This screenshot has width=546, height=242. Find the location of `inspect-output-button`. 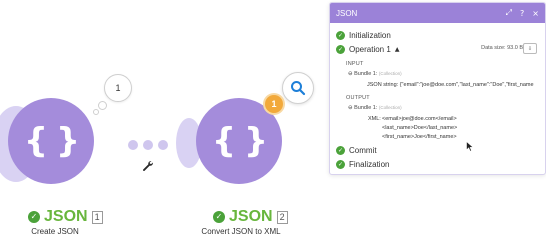

inspect-output-button is located at coordinates (298, 88).